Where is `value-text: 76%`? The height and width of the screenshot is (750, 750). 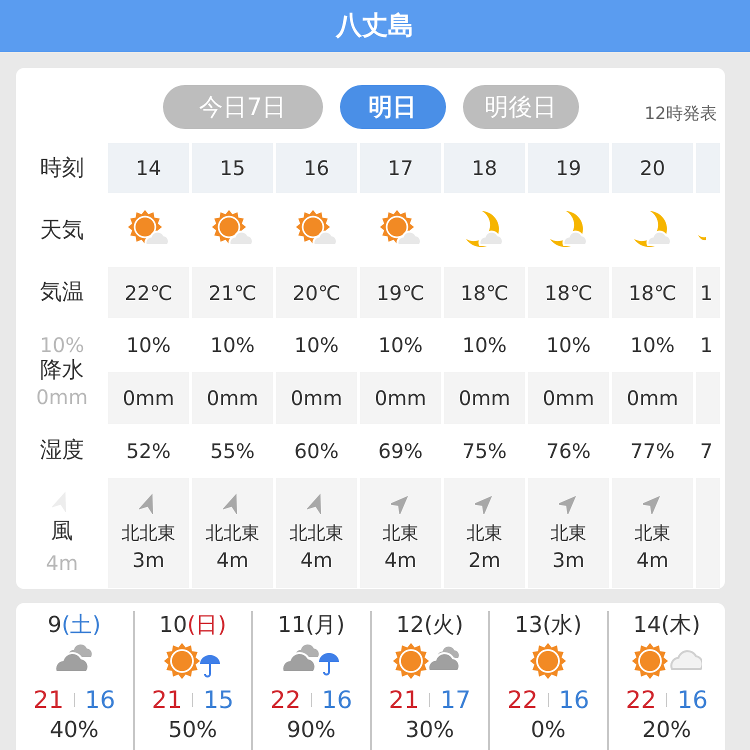
value-text: 76% is located at coordinates (568, 451).